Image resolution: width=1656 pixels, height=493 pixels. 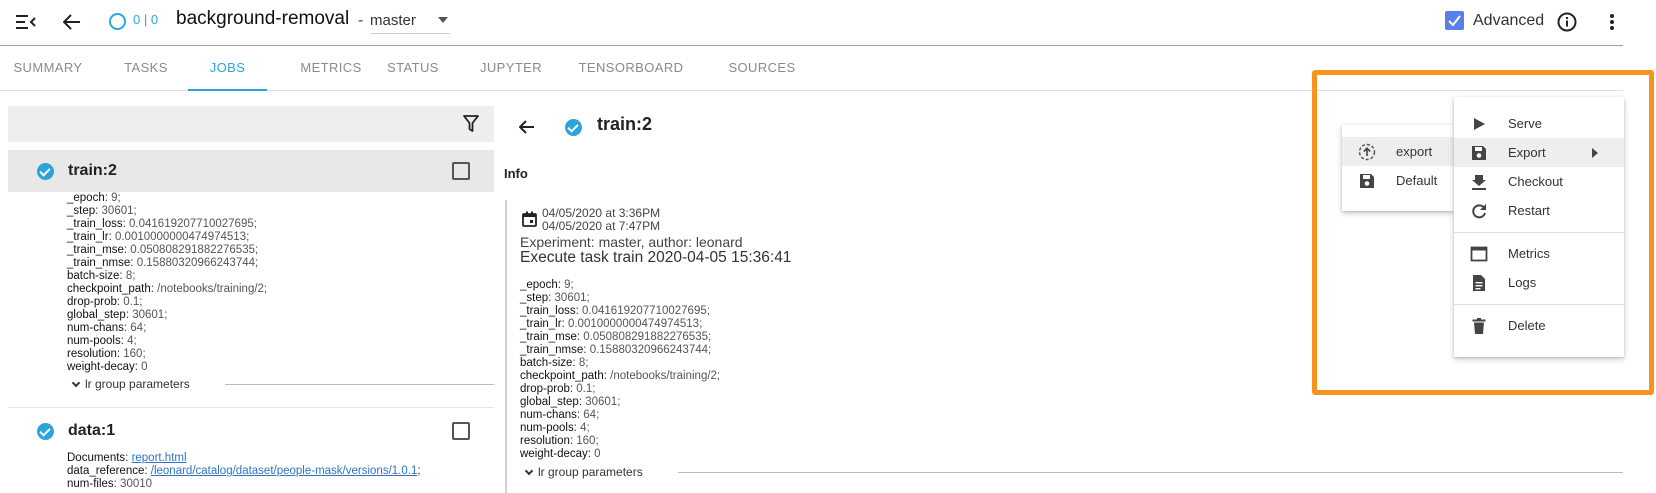 I want to click on more-vertical-icon, so click(x=1612, y=22).